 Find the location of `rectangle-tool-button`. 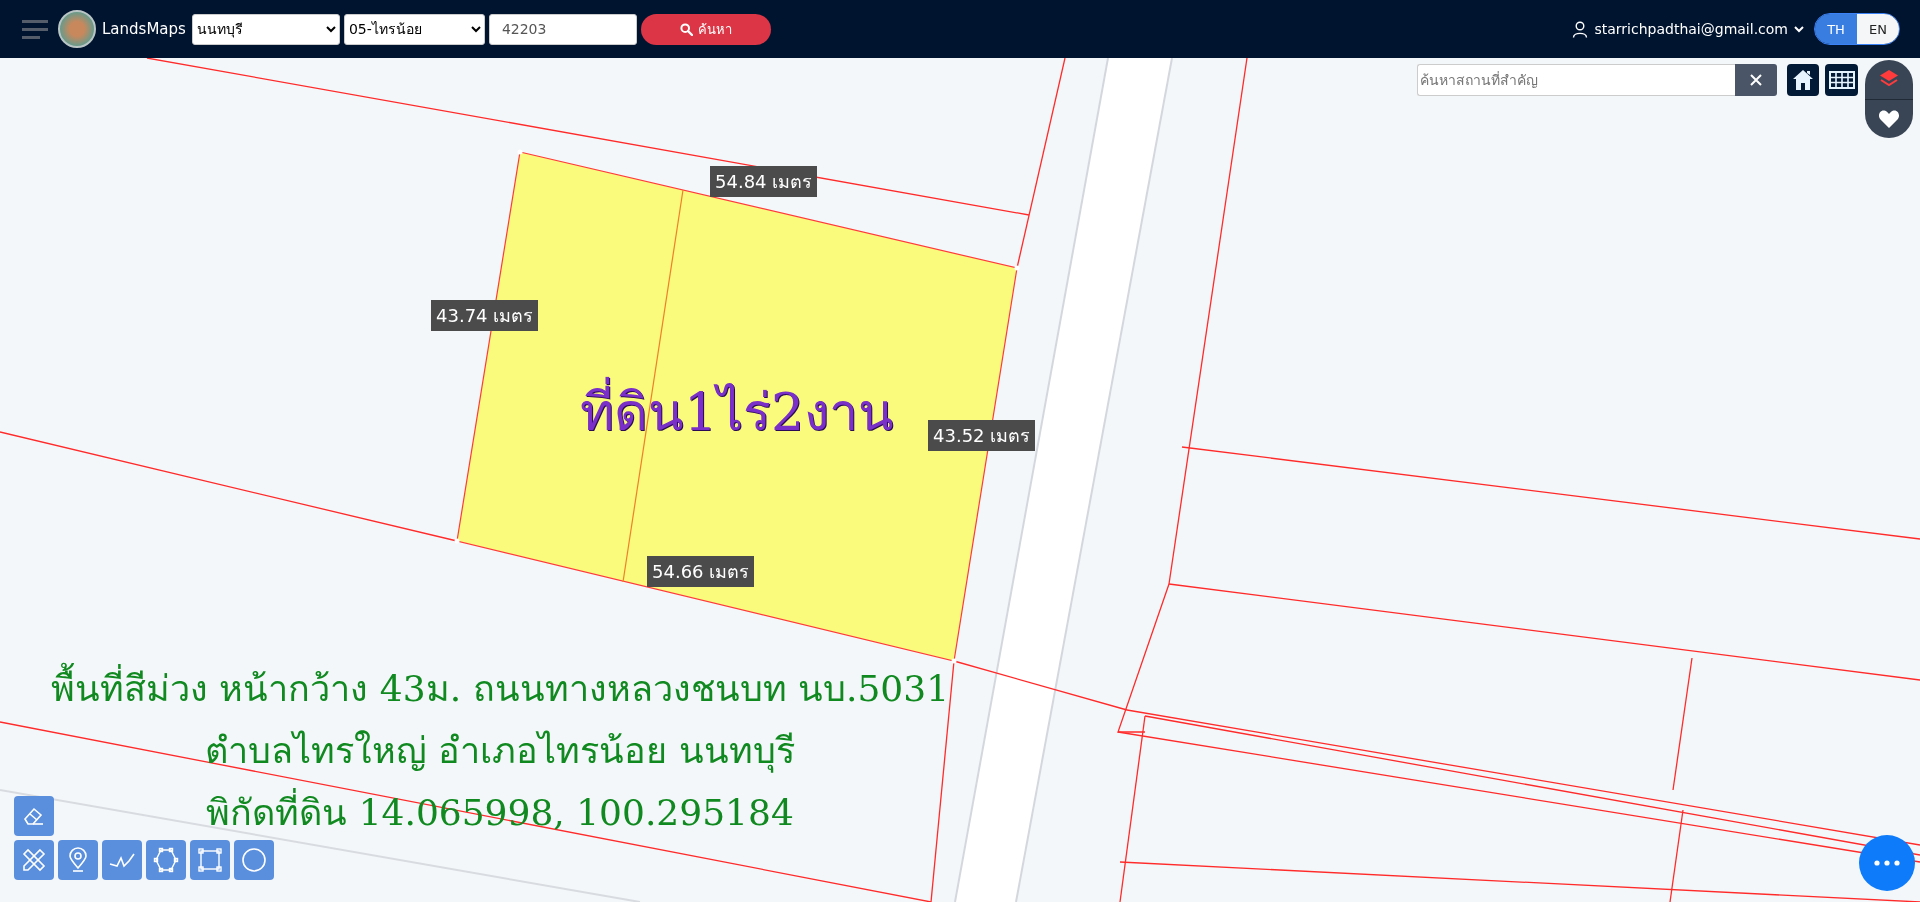

rectangle-tool-button is located at coordinates (210, 860).